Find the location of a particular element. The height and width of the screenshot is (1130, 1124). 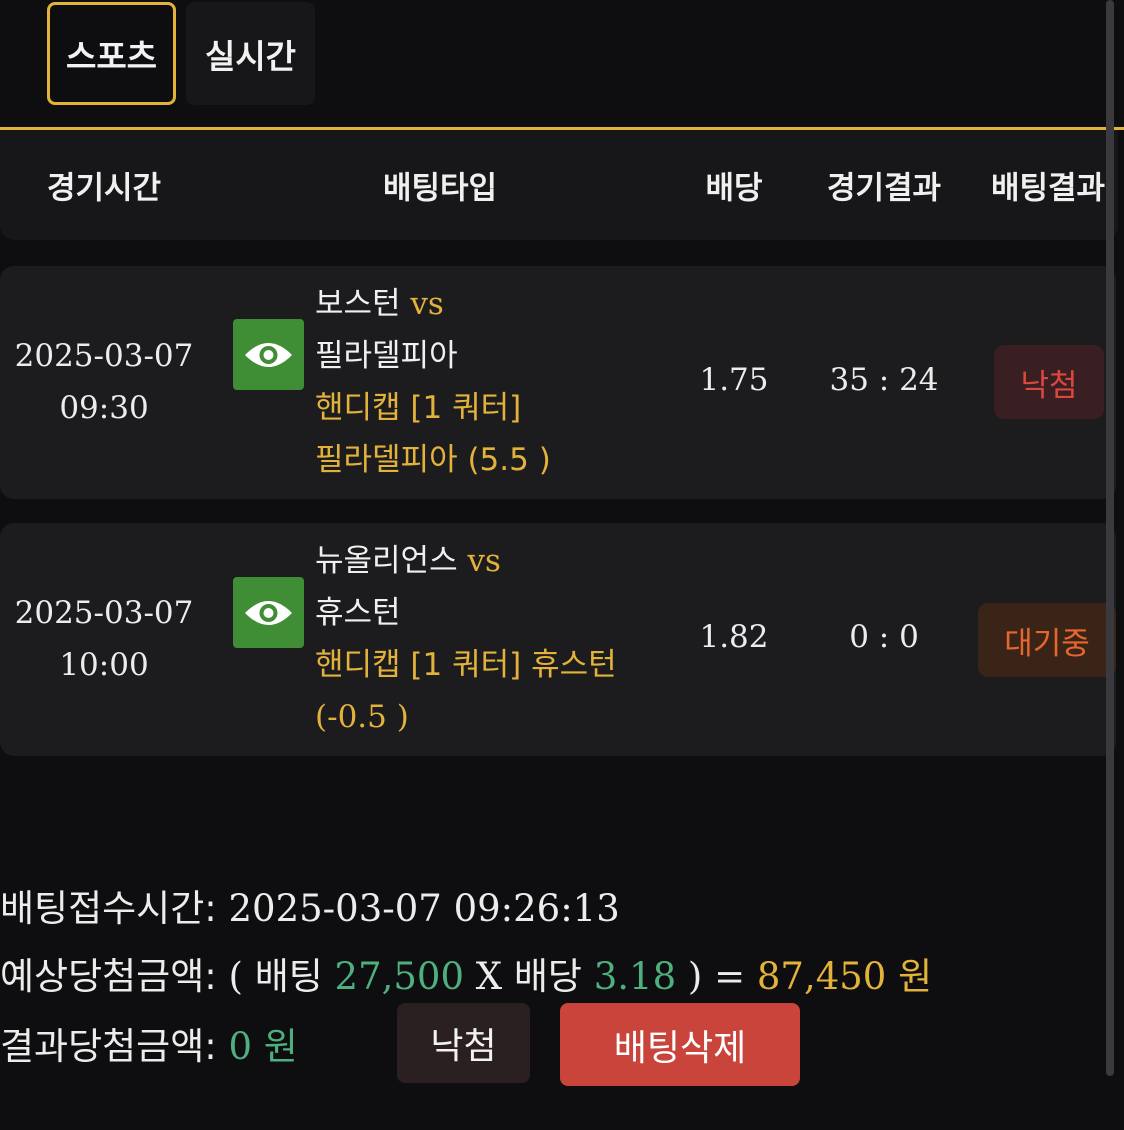

column-odds: 배당 is located at coordinates (734, 188).